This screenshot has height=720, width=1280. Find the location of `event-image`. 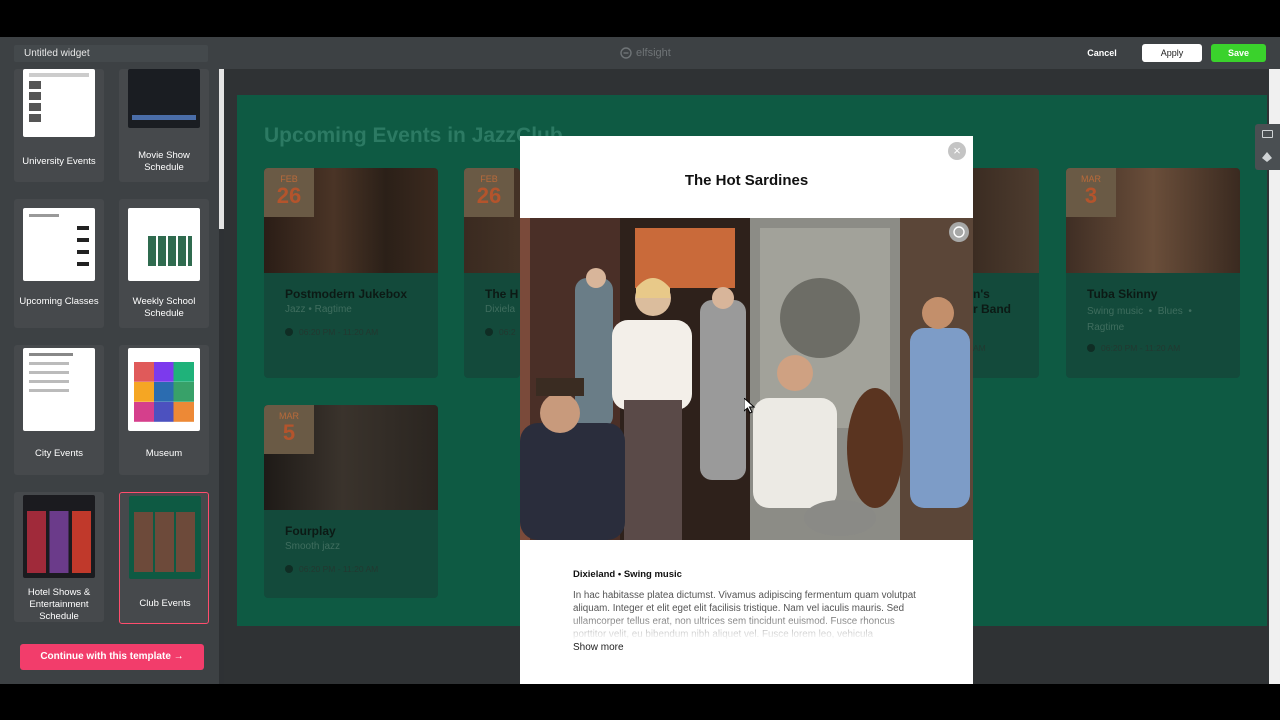

event-image is located at coordinates (1006, 220).